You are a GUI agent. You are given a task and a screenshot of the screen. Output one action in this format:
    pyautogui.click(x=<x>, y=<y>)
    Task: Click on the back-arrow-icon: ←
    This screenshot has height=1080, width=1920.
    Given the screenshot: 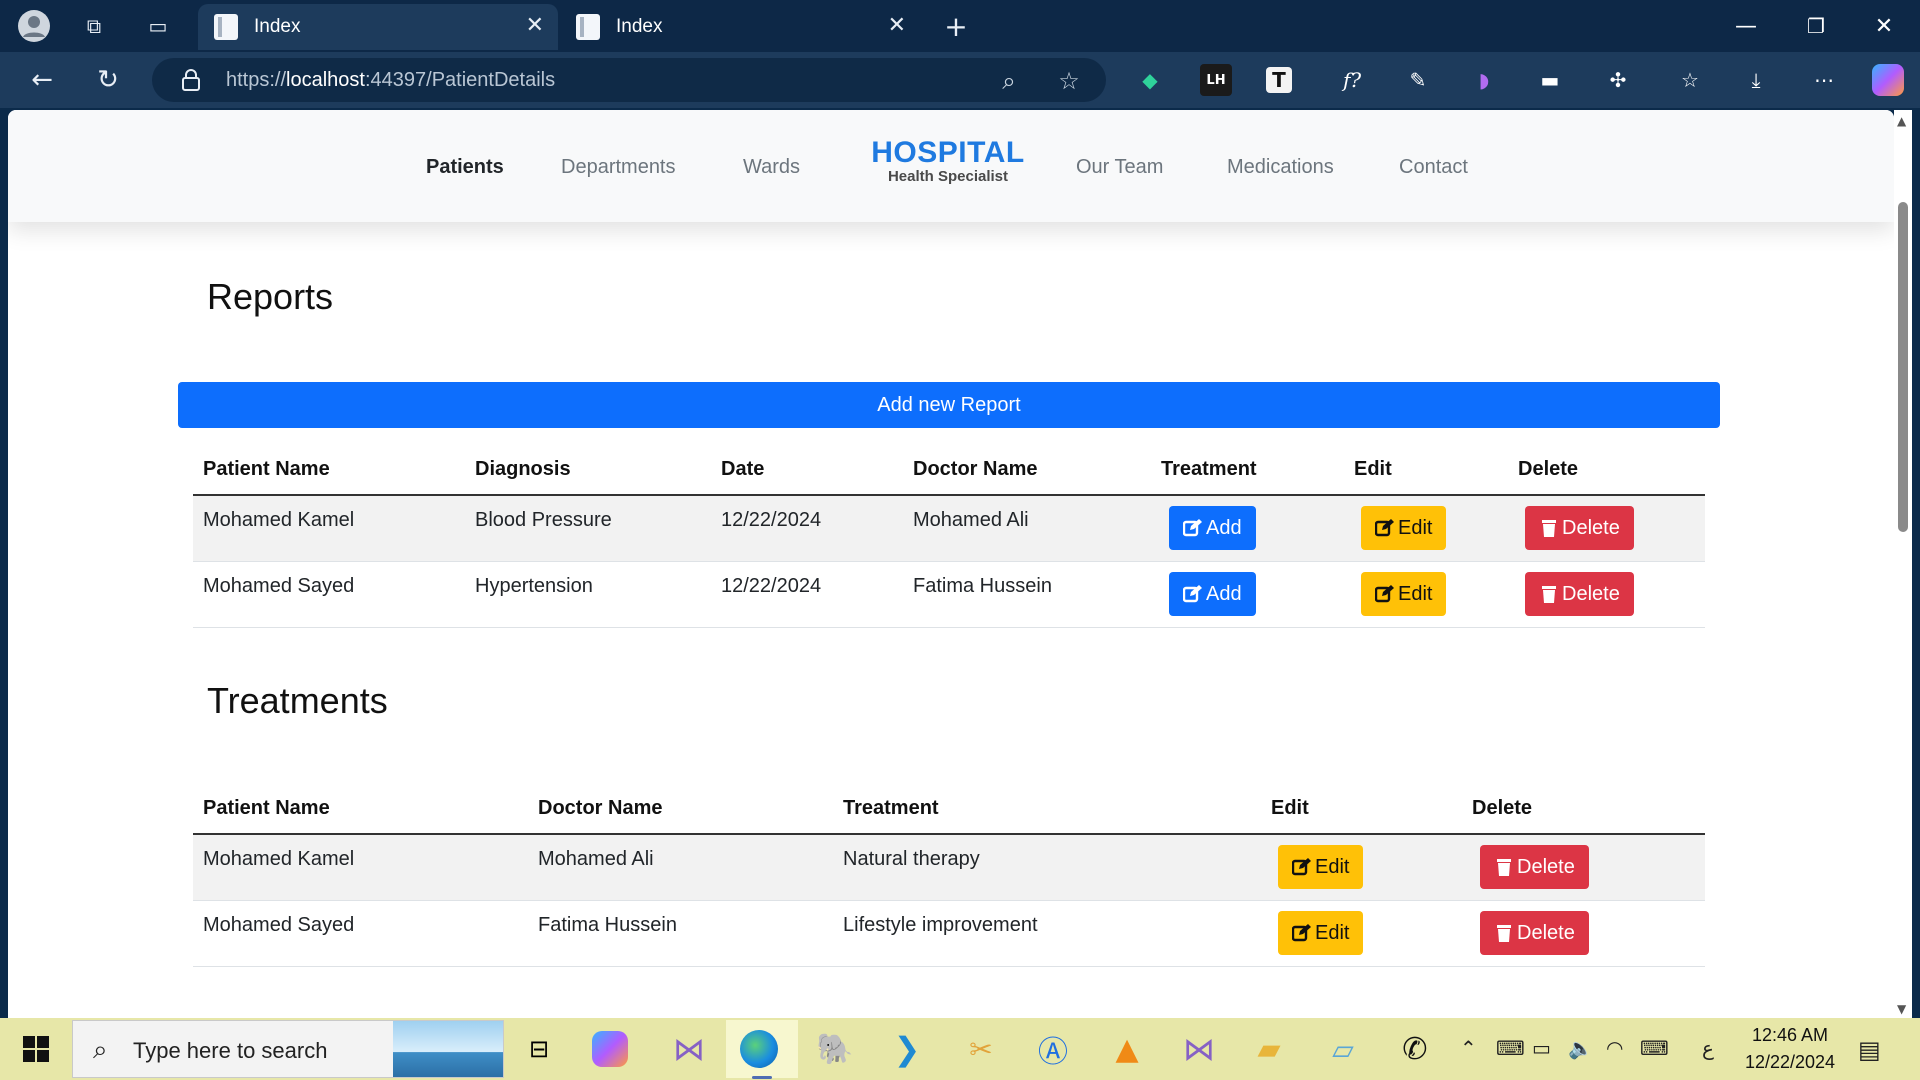 What is the action you would take?
    pyautogui.click(x=42, y=80)
    